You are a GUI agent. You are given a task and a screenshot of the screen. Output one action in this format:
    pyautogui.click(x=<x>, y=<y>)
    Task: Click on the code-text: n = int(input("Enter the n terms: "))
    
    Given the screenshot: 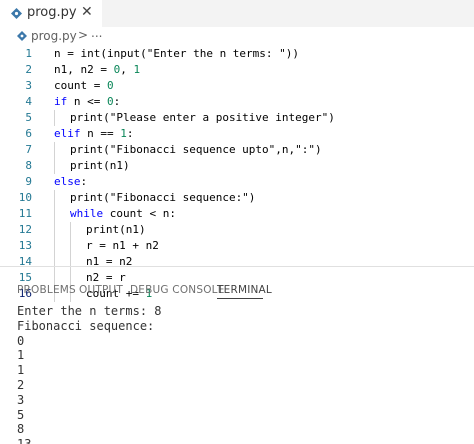 What is the action you would take?
    pyautogui.click(x=177, y=53)
    